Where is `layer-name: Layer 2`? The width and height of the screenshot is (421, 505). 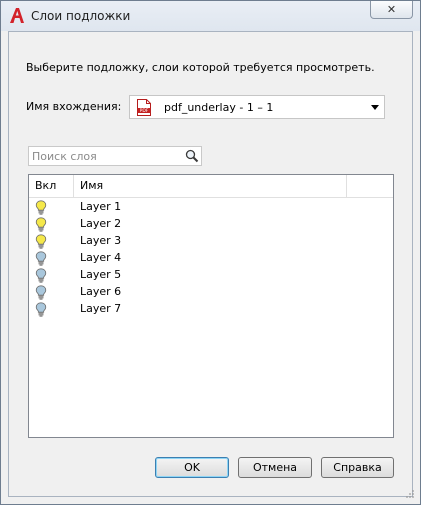 layer-name: Layer 2 is located at coordinates (101, 223).